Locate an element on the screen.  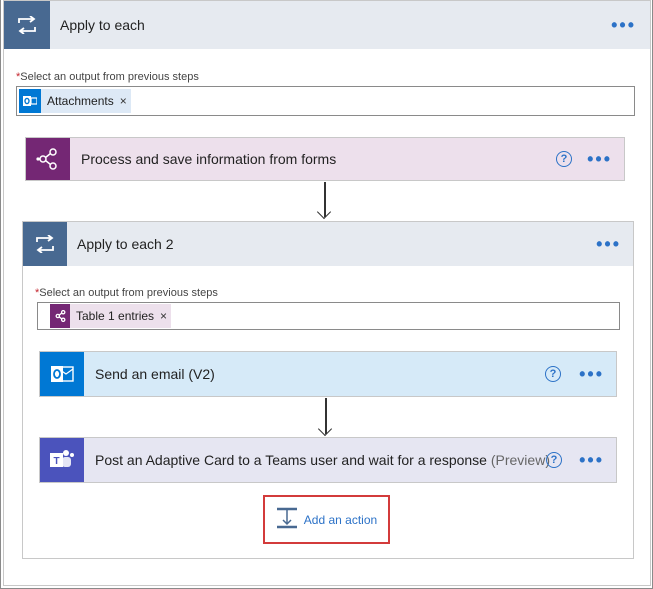
attachments-token: Attachments × is located at coordinates (75, 101).